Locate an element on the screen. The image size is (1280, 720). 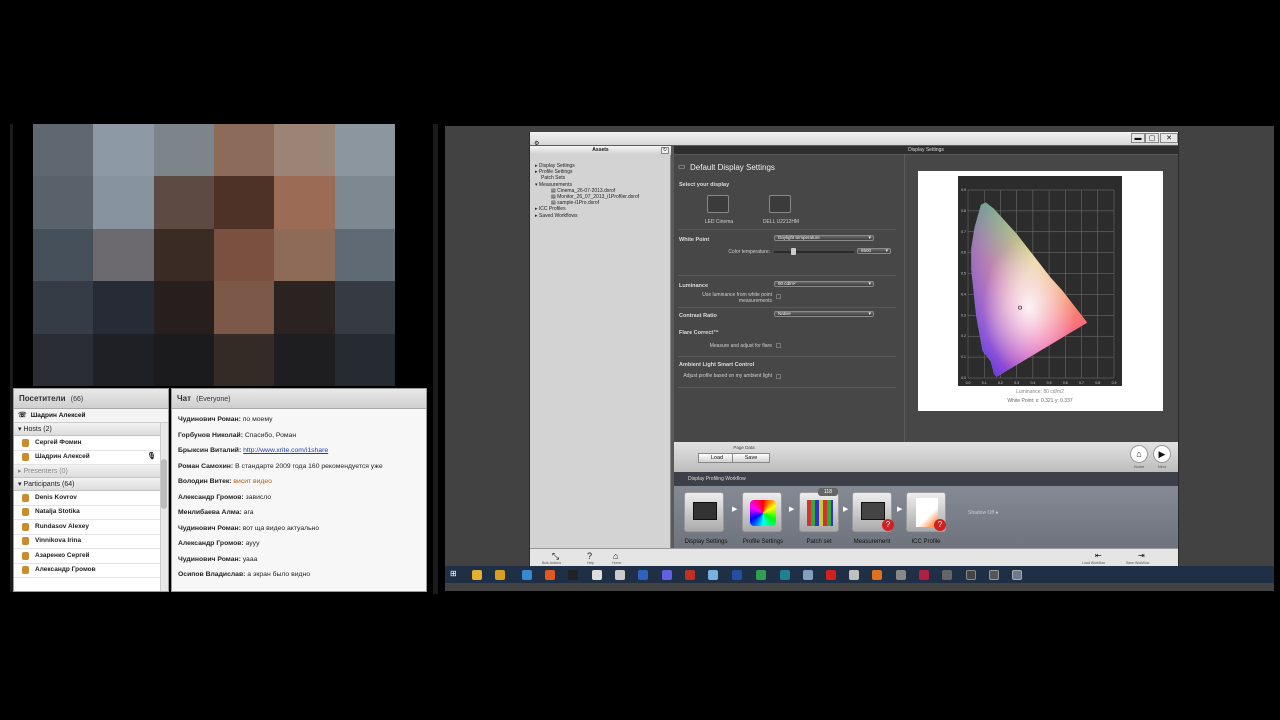
step-label: Measurement is located at coordinates (872, 542).